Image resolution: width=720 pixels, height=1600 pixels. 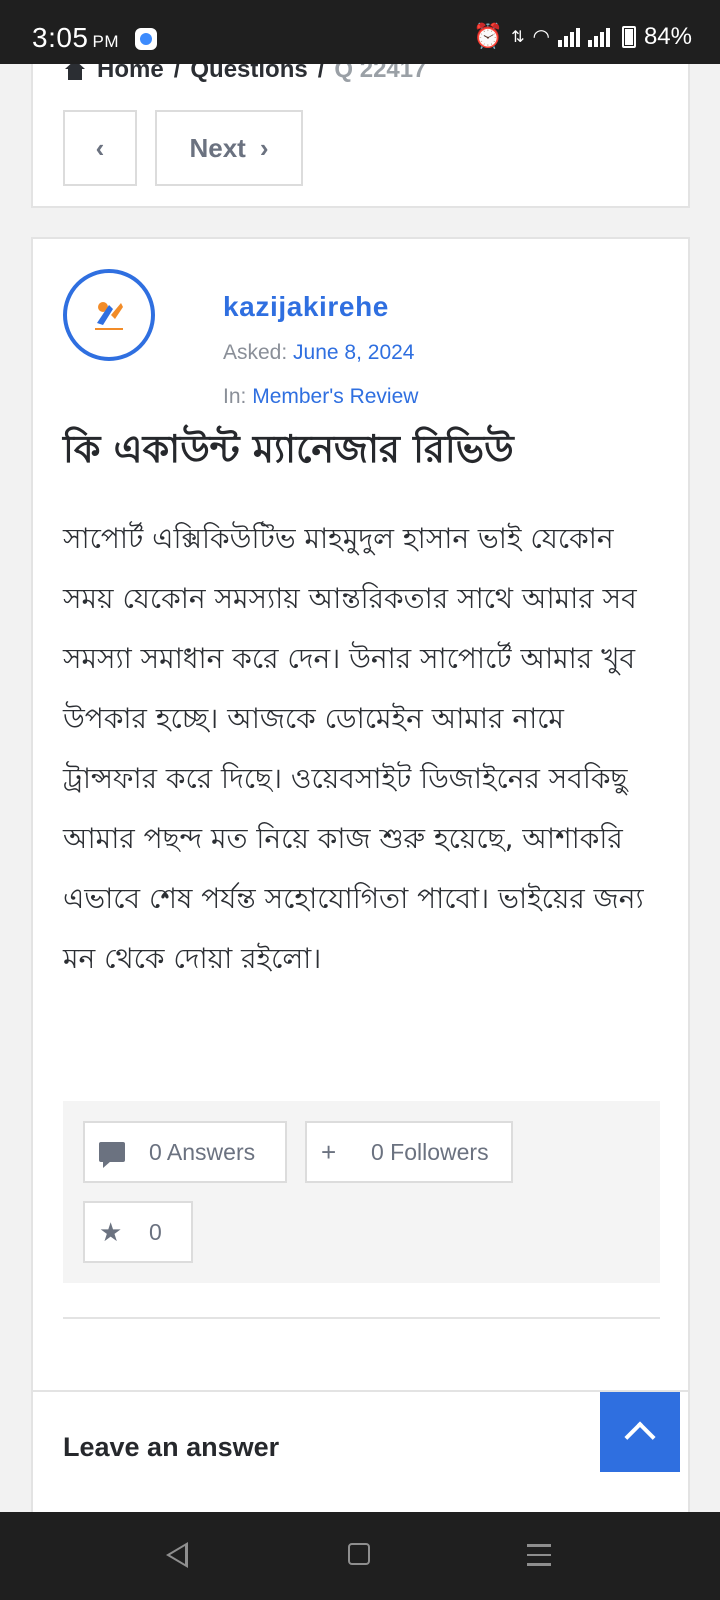 I want to click on battery-percent: 84%, so click(x=667, y=36).